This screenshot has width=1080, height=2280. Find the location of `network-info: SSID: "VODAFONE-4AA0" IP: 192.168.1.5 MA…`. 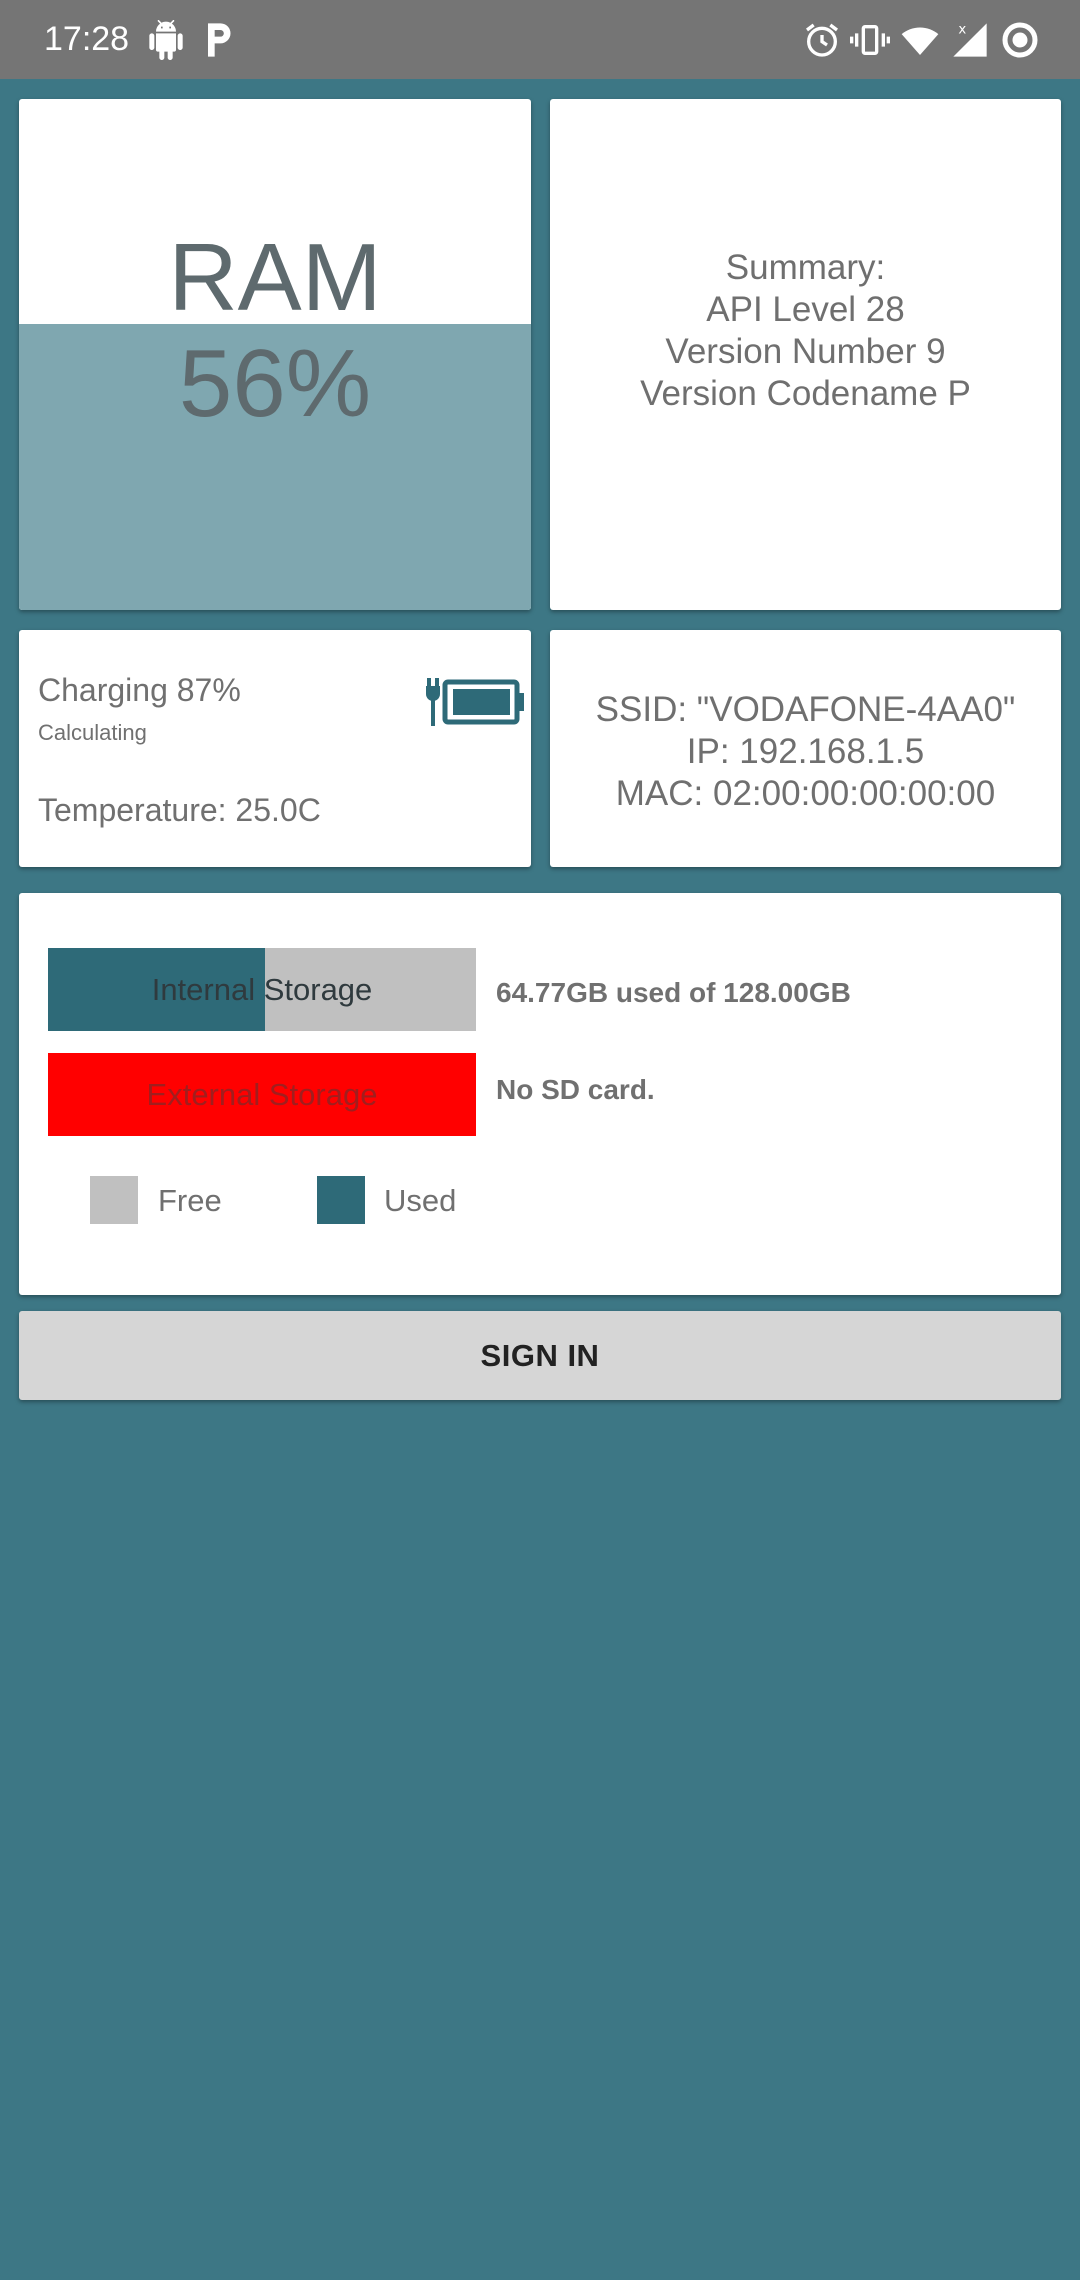

network-info: SSID: "VODAFONE-4AA0" IP: 192.168.1.5 MA… is located at coordinates (805, 748).